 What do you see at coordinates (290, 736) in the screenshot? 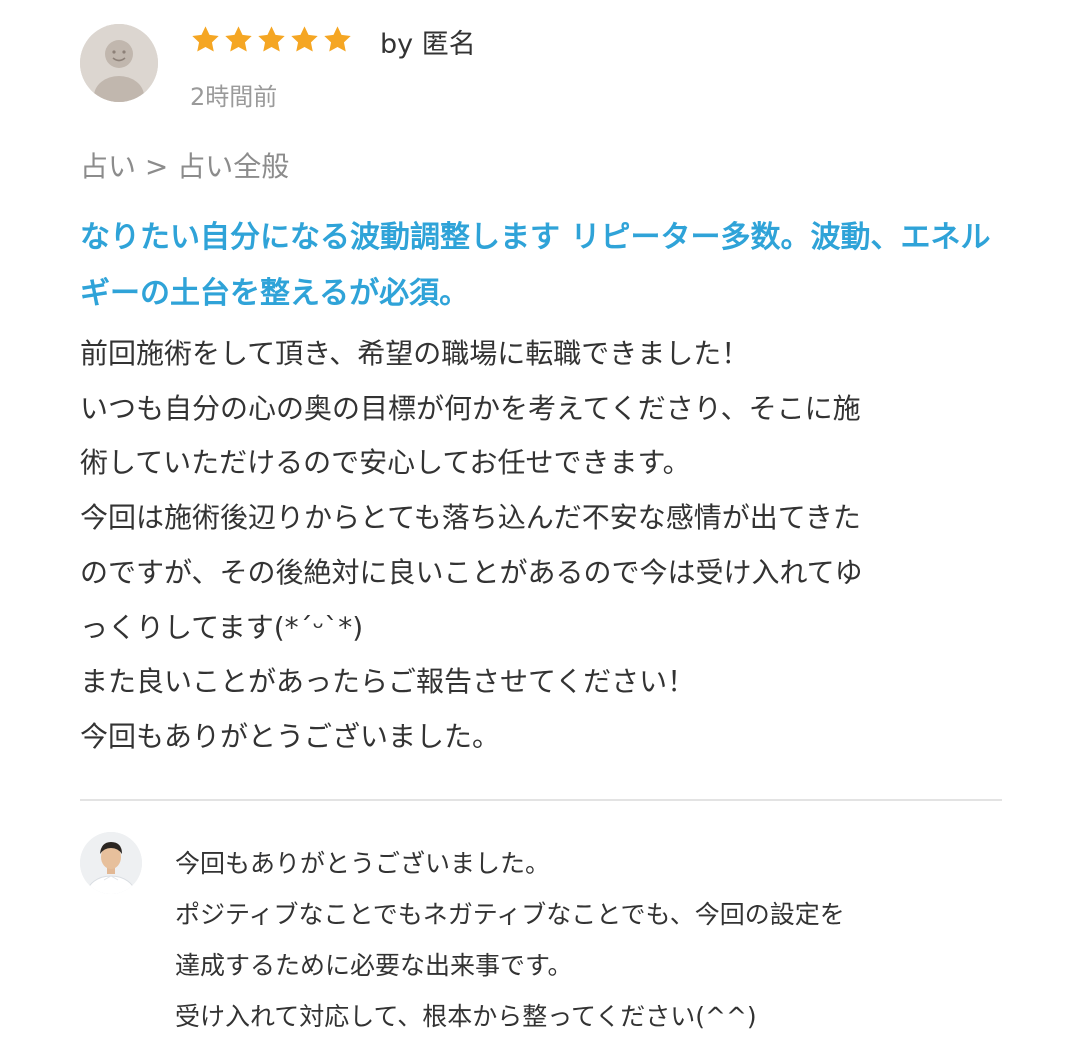
I see `review-body-line: 今回もありがとうございました。` at bounding box center [290, 736].